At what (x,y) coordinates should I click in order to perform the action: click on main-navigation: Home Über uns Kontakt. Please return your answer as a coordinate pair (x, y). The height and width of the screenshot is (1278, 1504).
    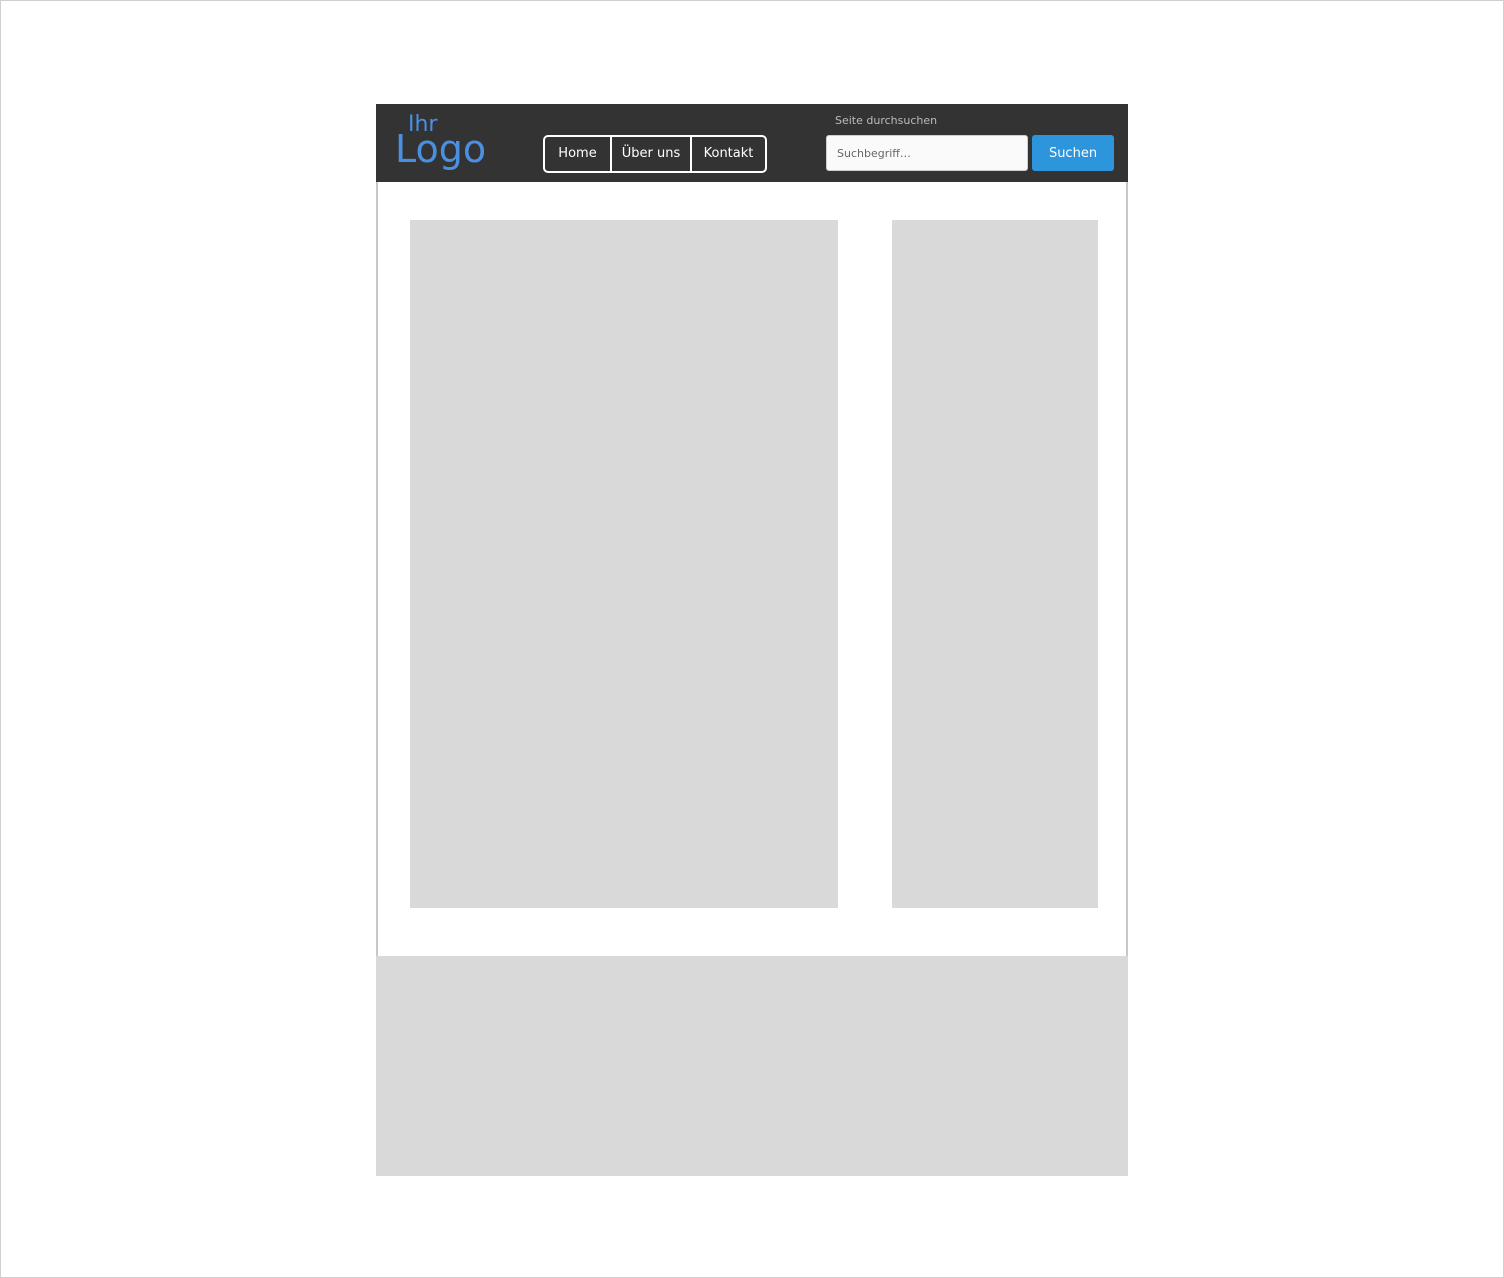
    Looking at the image, I should click on (655, 154).